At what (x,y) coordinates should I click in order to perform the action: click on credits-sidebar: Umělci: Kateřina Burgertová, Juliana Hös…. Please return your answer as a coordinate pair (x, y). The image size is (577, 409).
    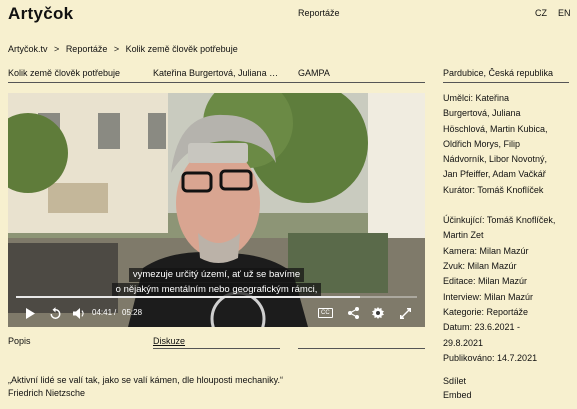
    Looking at the image, I should click on (509, 205).